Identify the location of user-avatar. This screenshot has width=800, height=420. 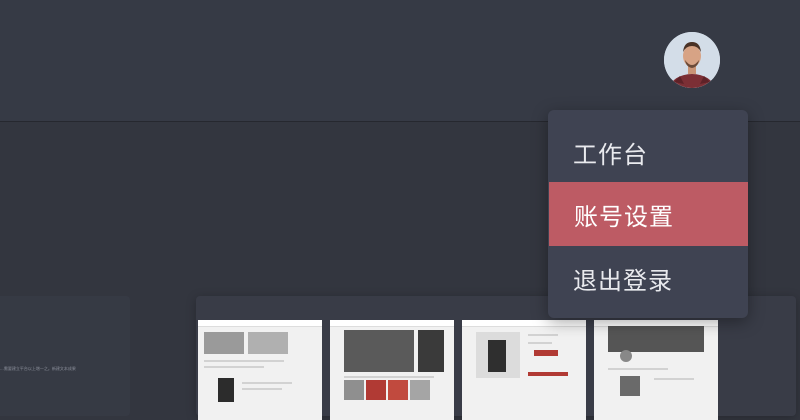
(692, 60).